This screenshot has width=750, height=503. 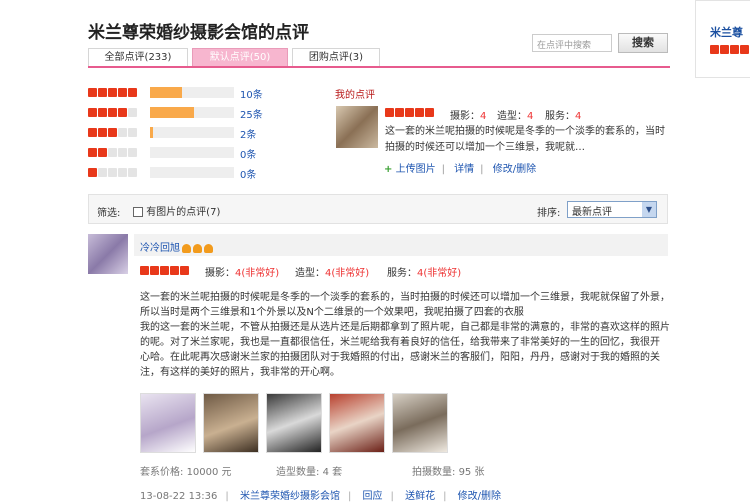 I want to click on sort-label: 排序:, so click(x=549, y=213).